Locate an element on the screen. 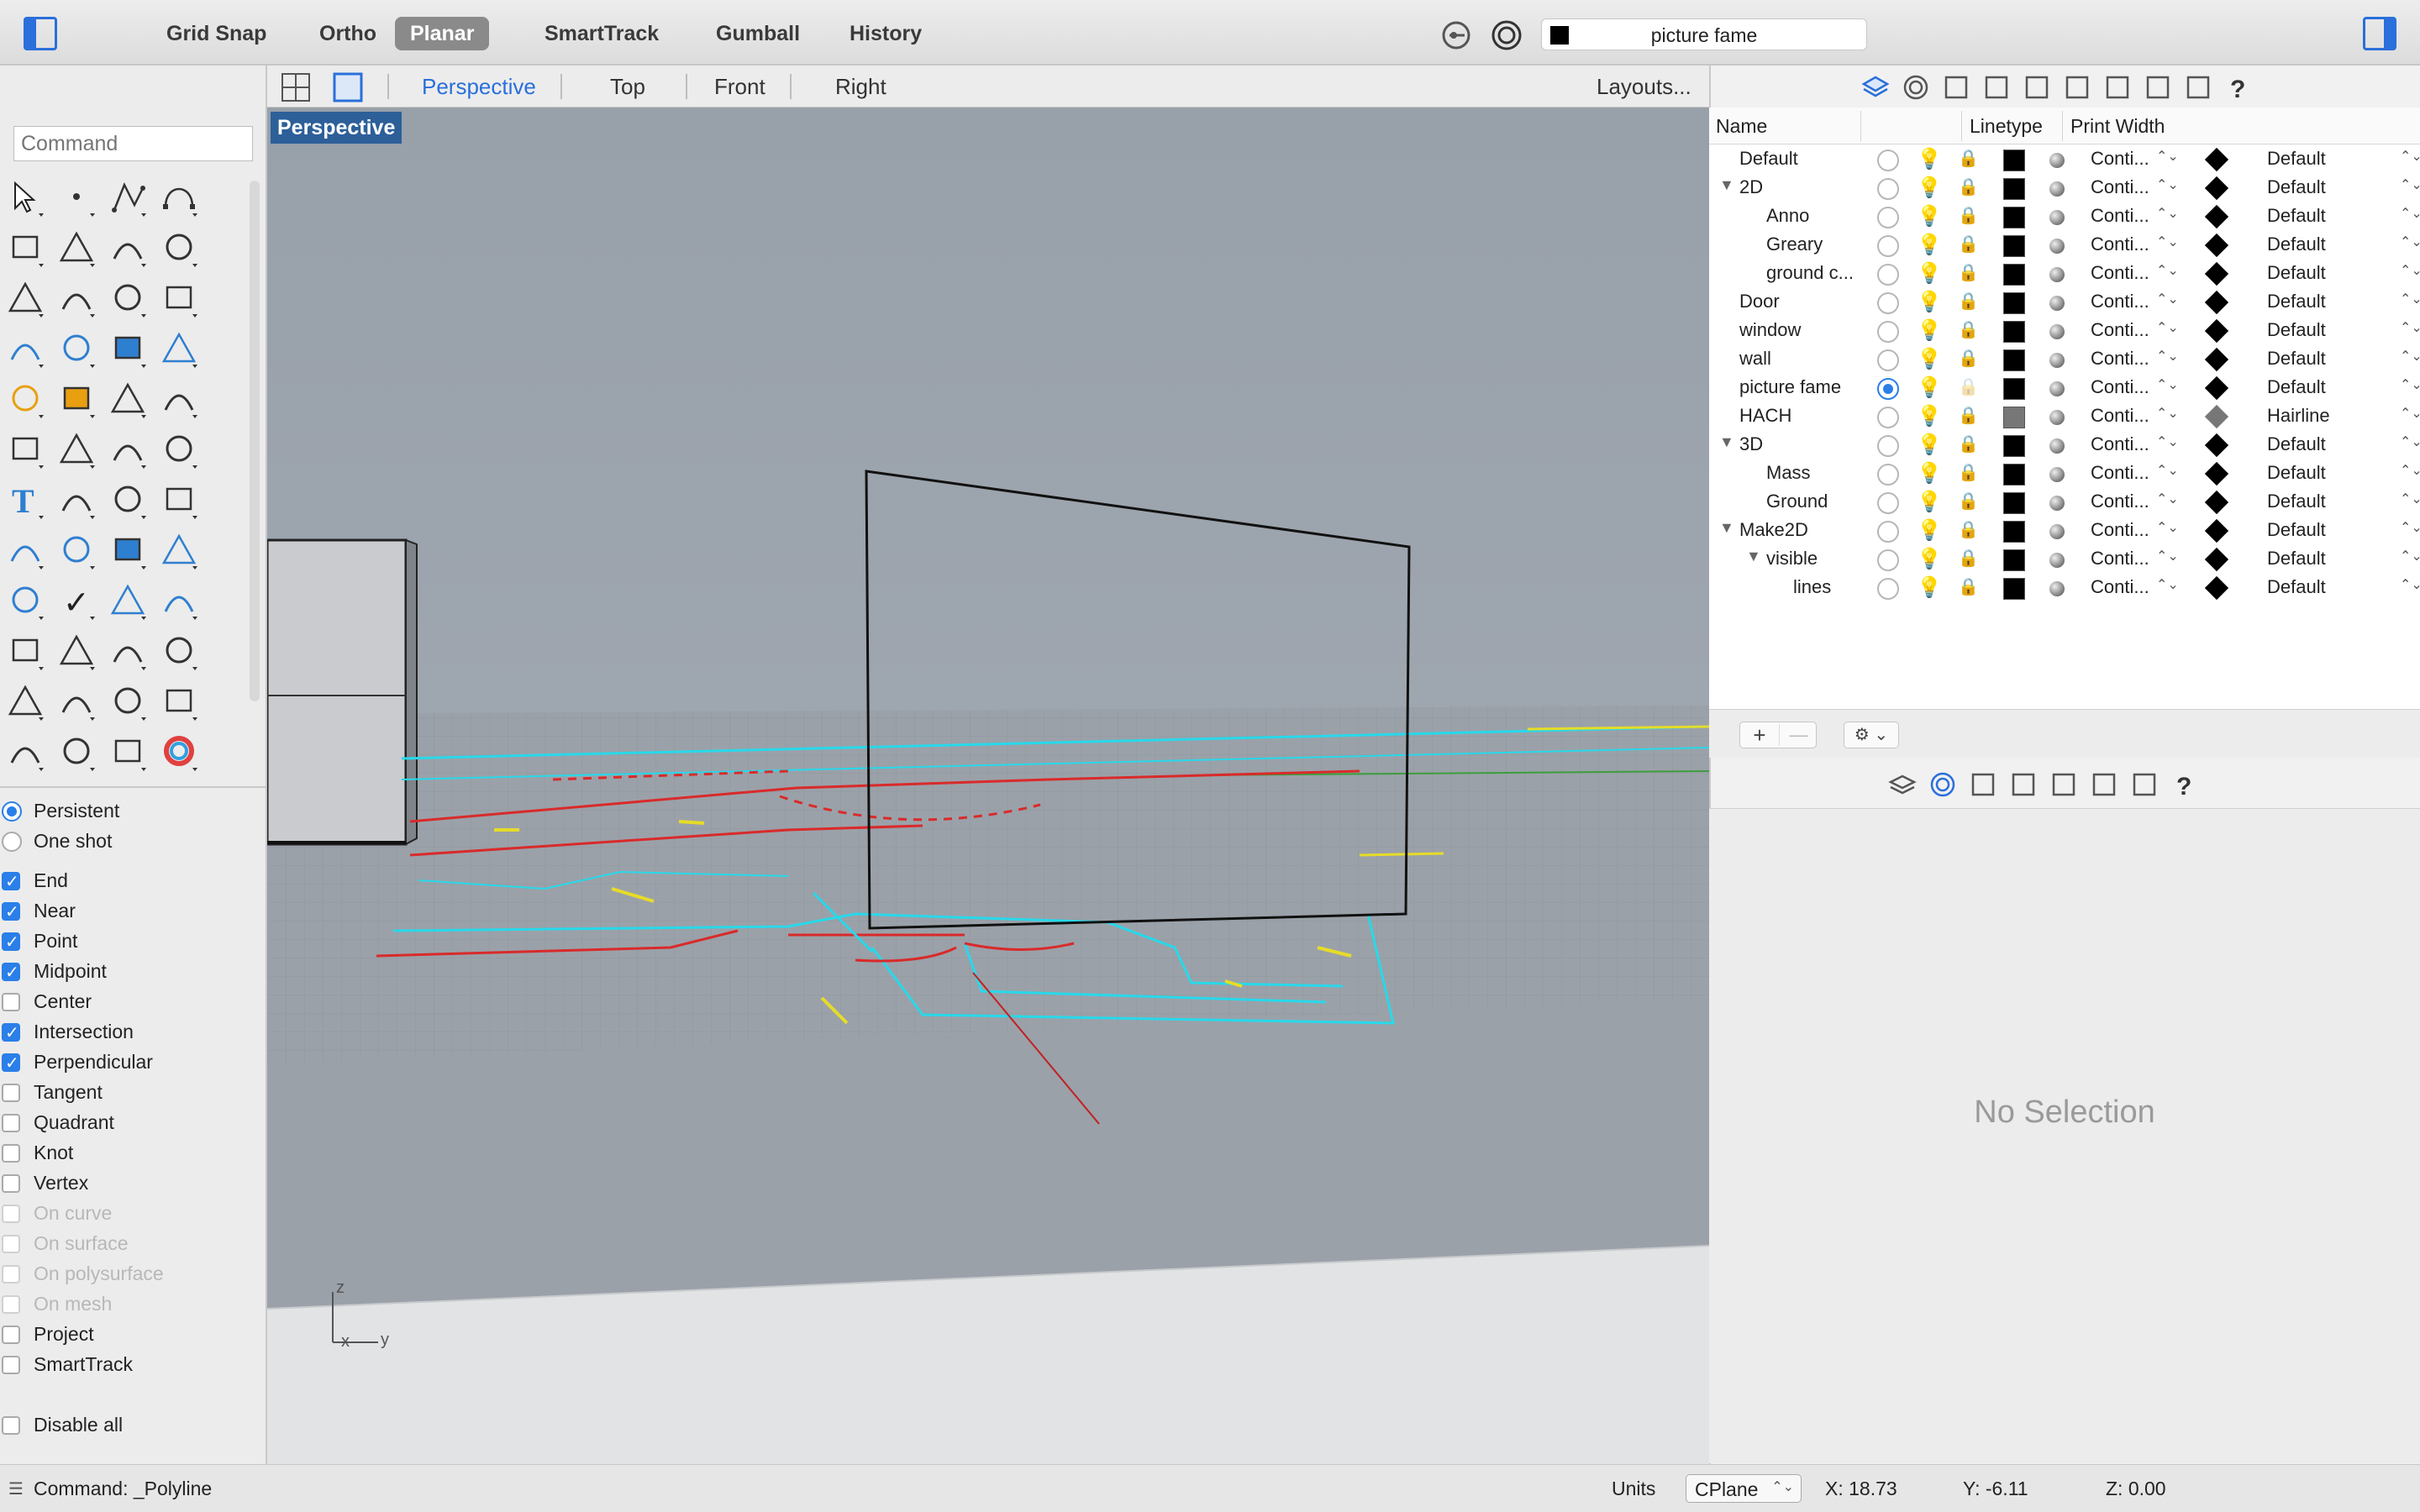 This screenshot has height=1512, width=2420. zoom-icon is located at coordinates (26, 651).